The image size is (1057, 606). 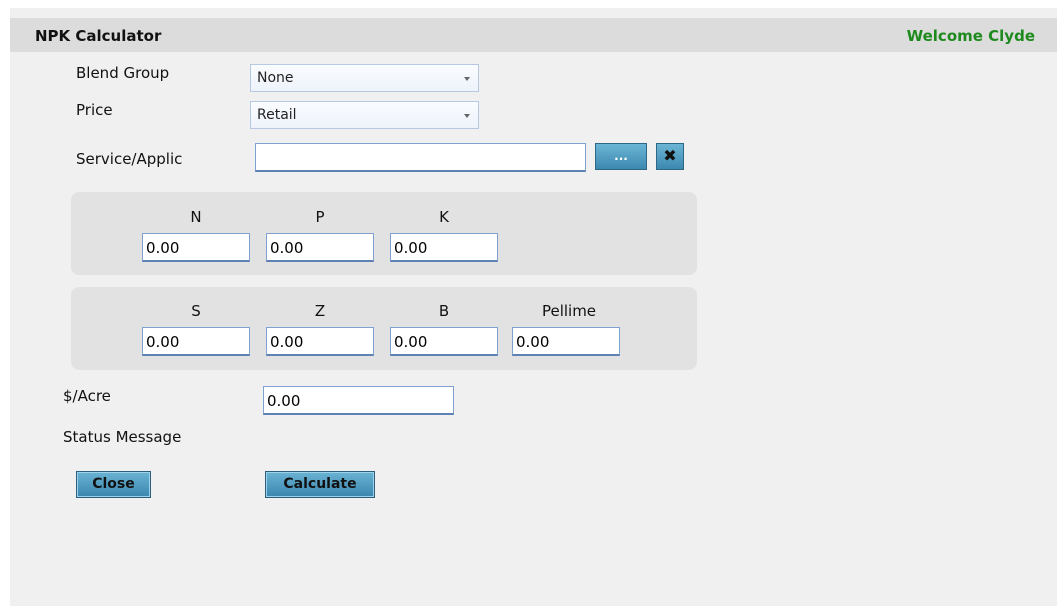 What do you see at coordinates (320, 217) in the screenshot?
I see `p-label: P` at bounding box center [320, 217].